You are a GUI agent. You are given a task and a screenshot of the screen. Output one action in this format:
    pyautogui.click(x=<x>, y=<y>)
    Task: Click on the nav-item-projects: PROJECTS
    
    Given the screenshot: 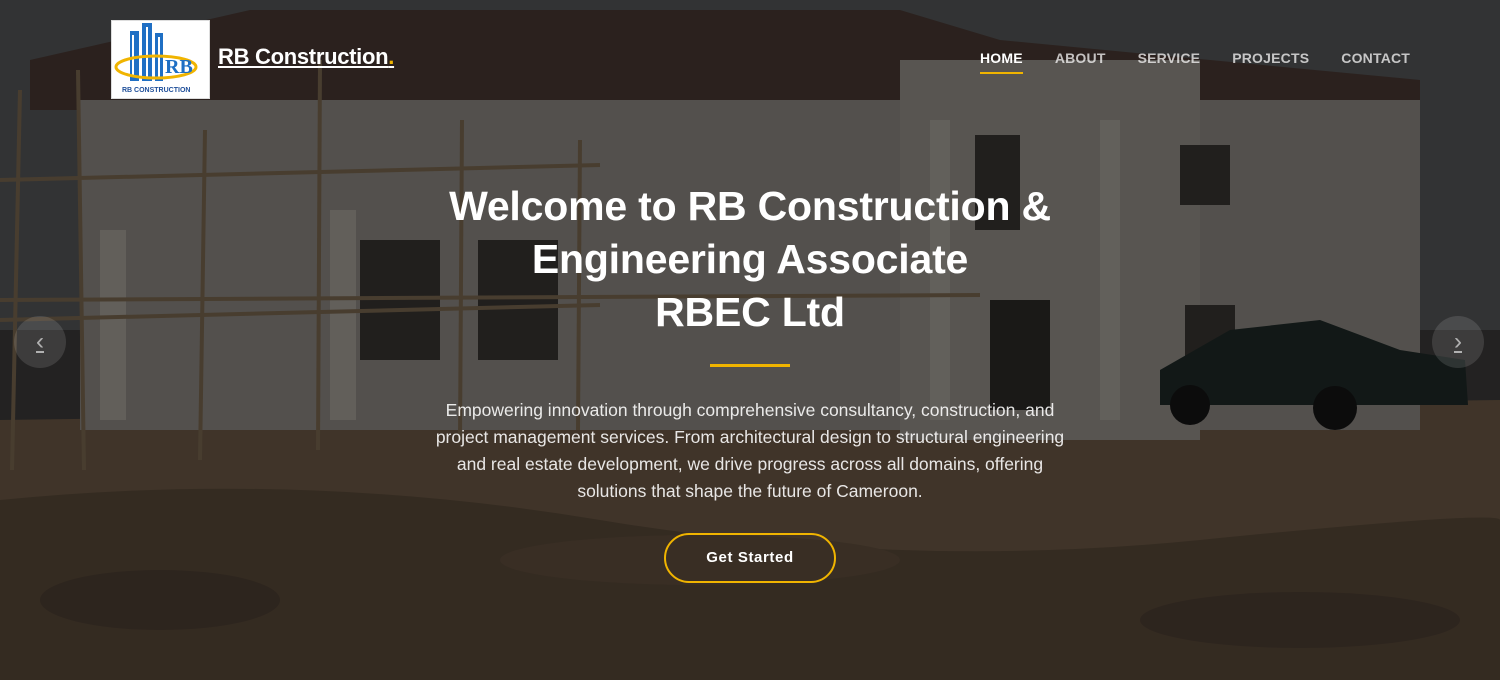 What is the action you would take?
    pyautogui.click(x=1270, y=62)
    